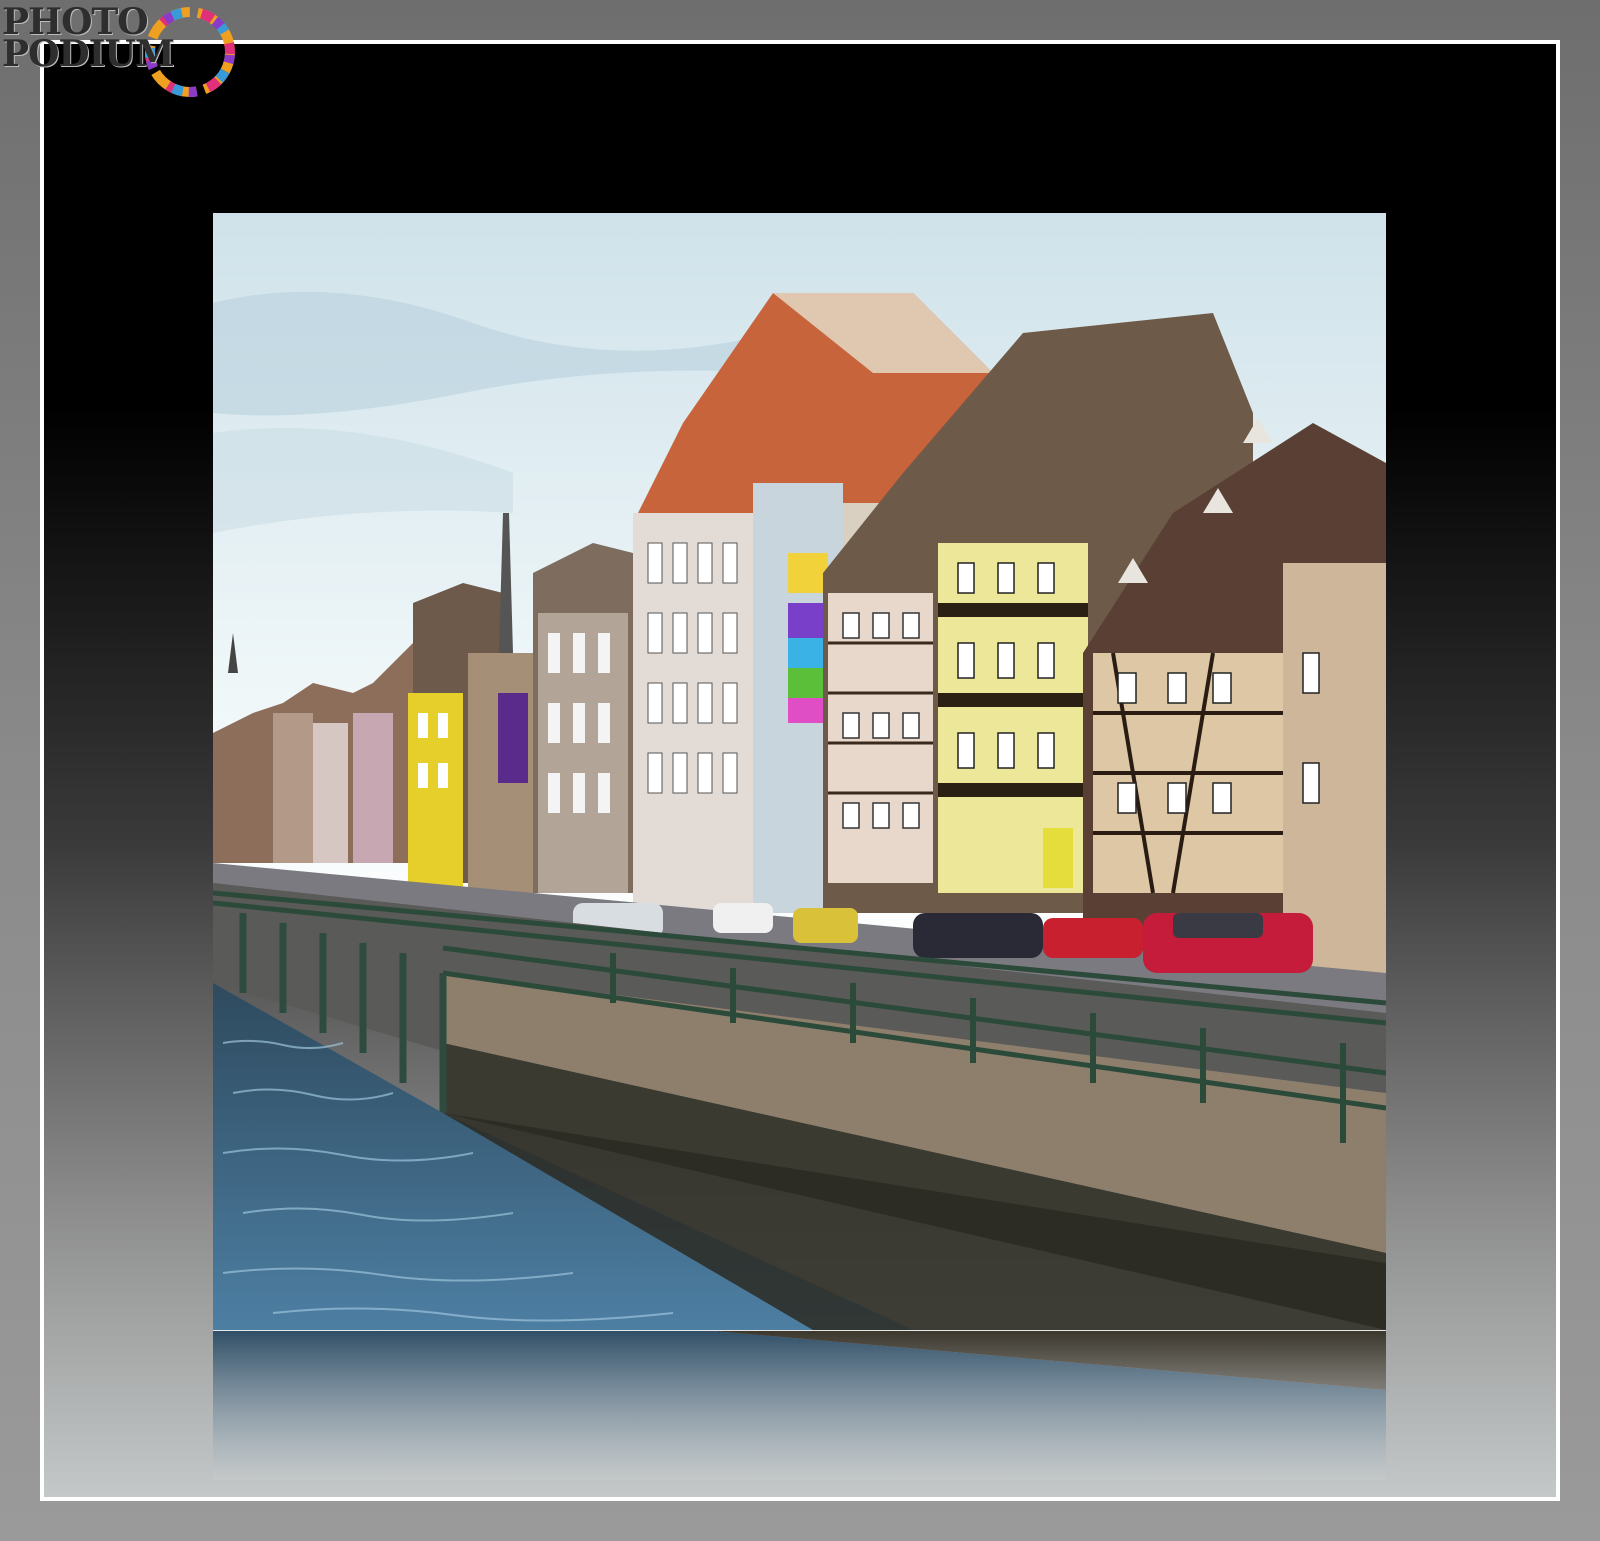 Image resolution: width=1600 pixels, height=1541 pixels. What do you see at coordinates (88, 54) in the screenshot?
I see `logo-text-line2: PODIUM` at bounding box center [88, 54].